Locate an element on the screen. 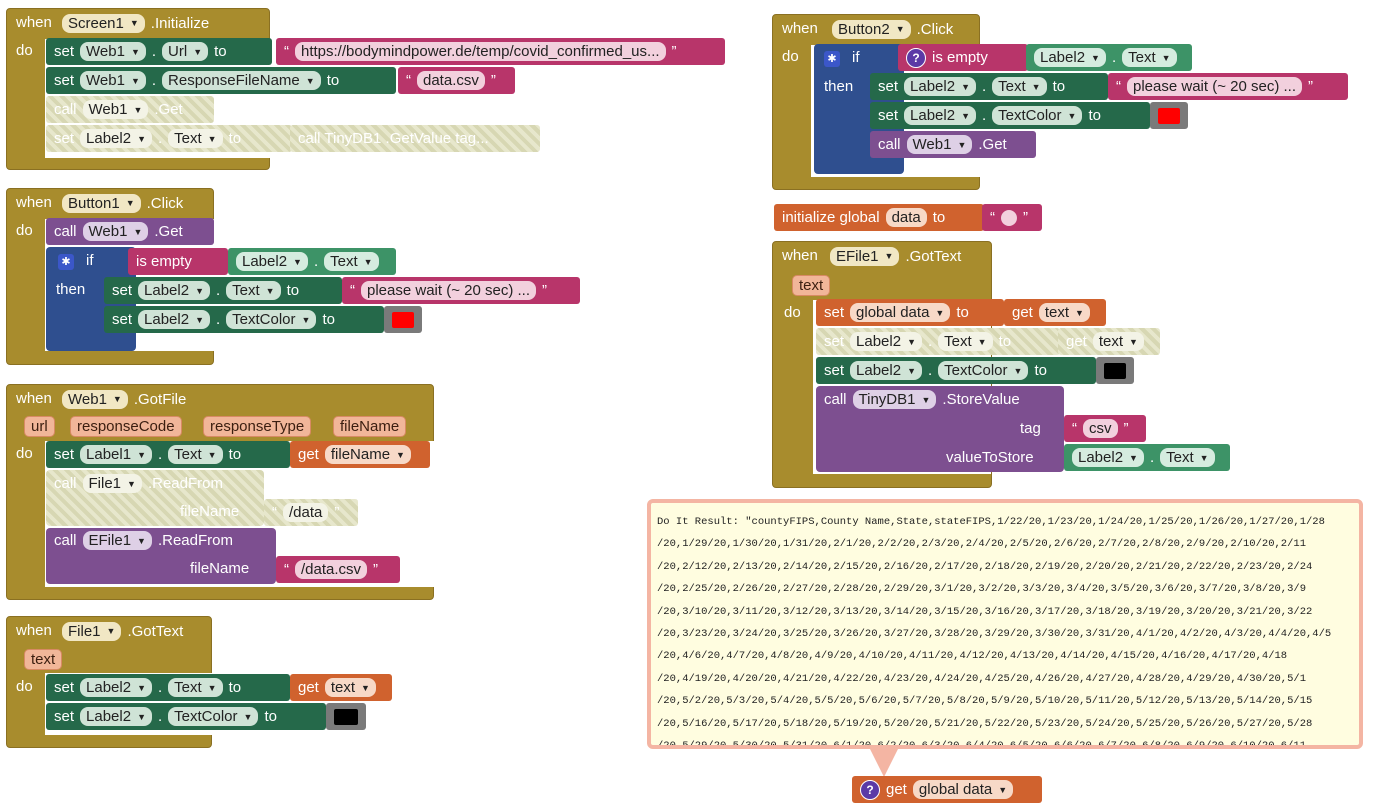  component-dropdown: Button1 ▼ is located at coordinates (101, 203).